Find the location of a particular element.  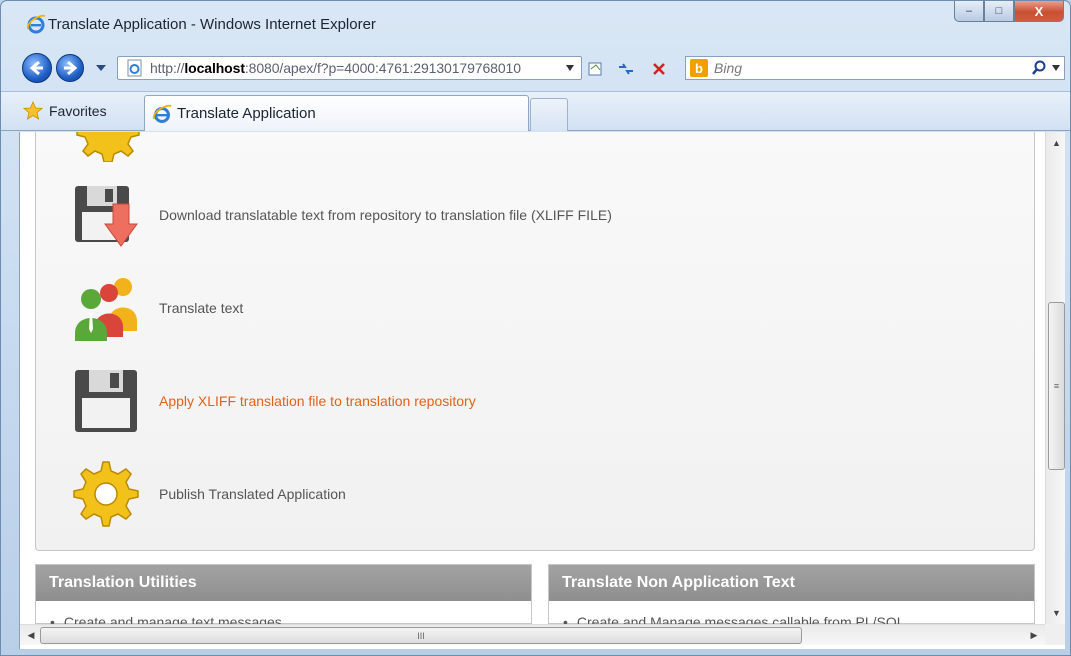

step-label: Publish Translated Application is located at coordinates (252, 494).